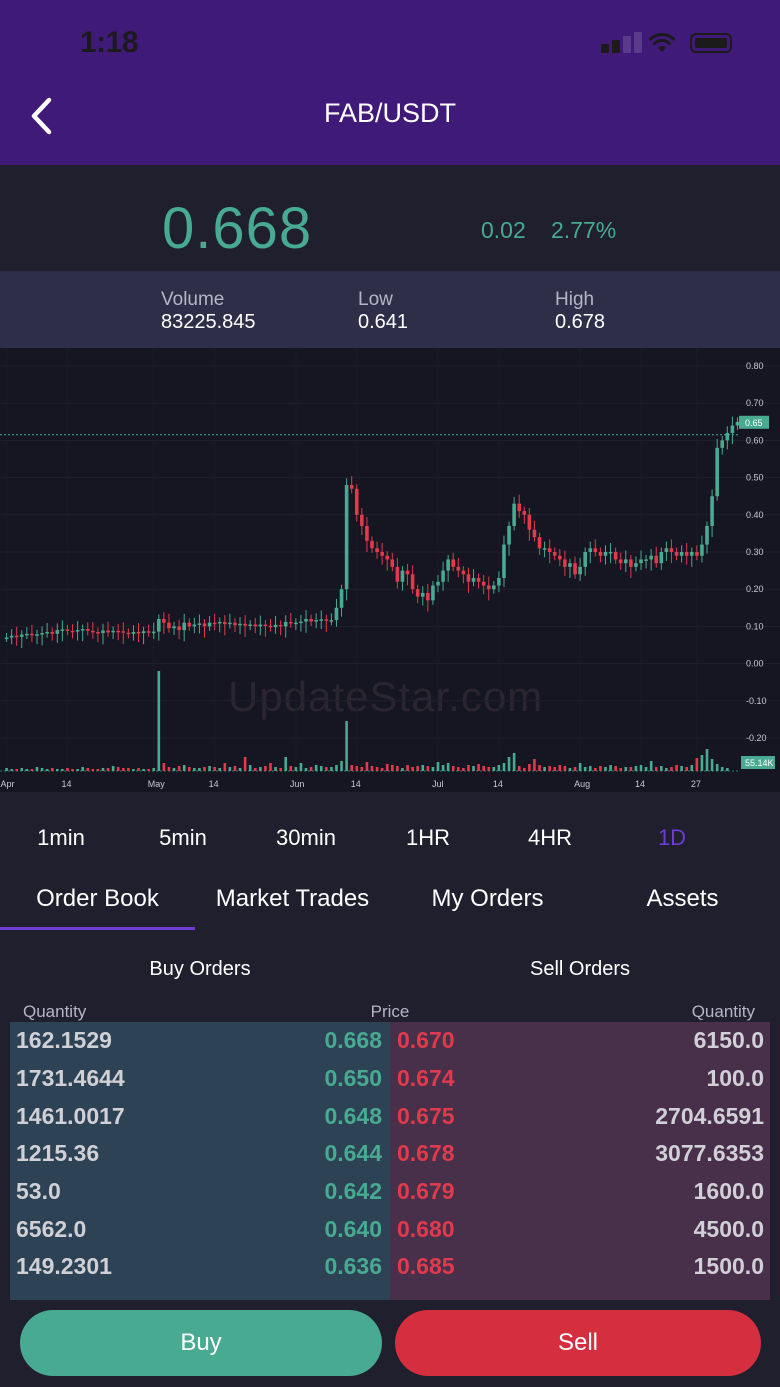 This screenshot has height=1387, width=780. I want to click on sell-order-row: 0.674 100.0, so click(580, 1084).